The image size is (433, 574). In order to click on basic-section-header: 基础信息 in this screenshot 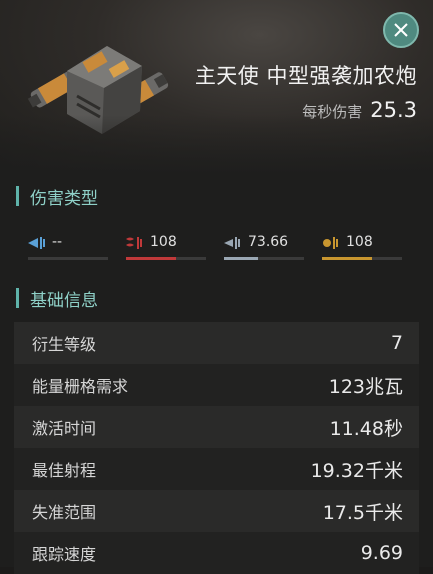, I will do `click(57, 298)`.